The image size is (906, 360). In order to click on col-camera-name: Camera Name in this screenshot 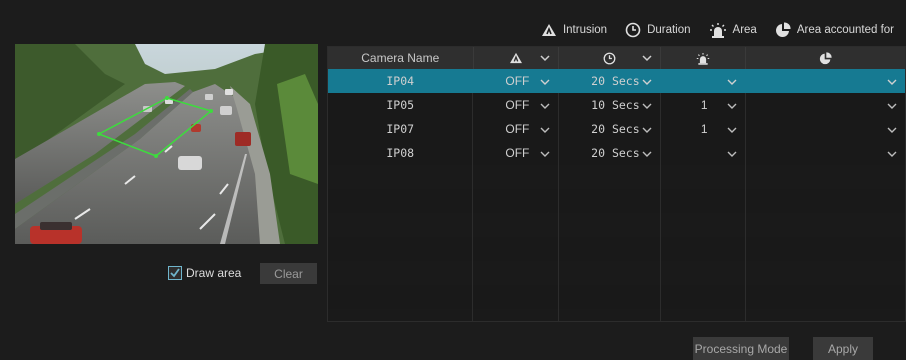, I will do `click(401, 58)`.